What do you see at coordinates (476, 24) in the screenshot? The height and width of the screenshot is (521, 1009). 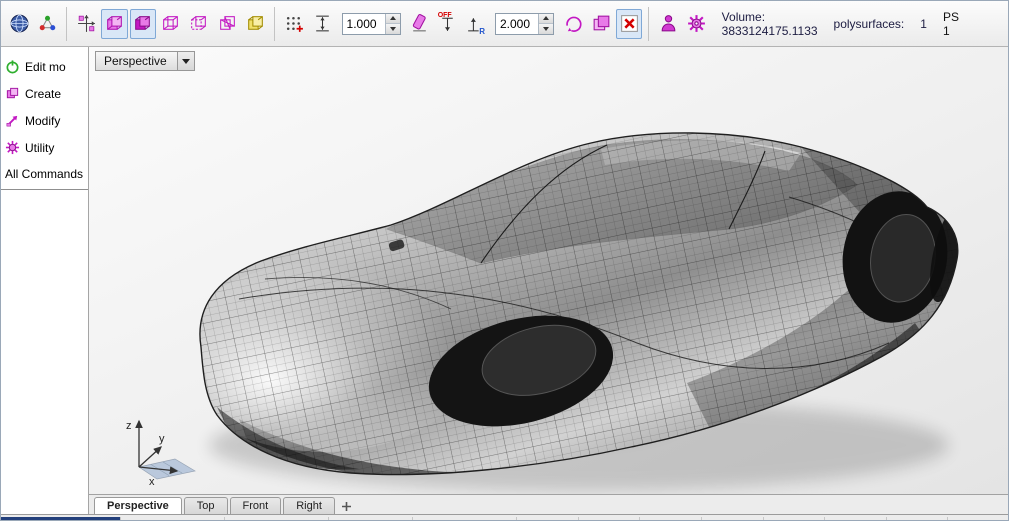 I see `record-r-icon-button: R` at bounding box center [476, 24].